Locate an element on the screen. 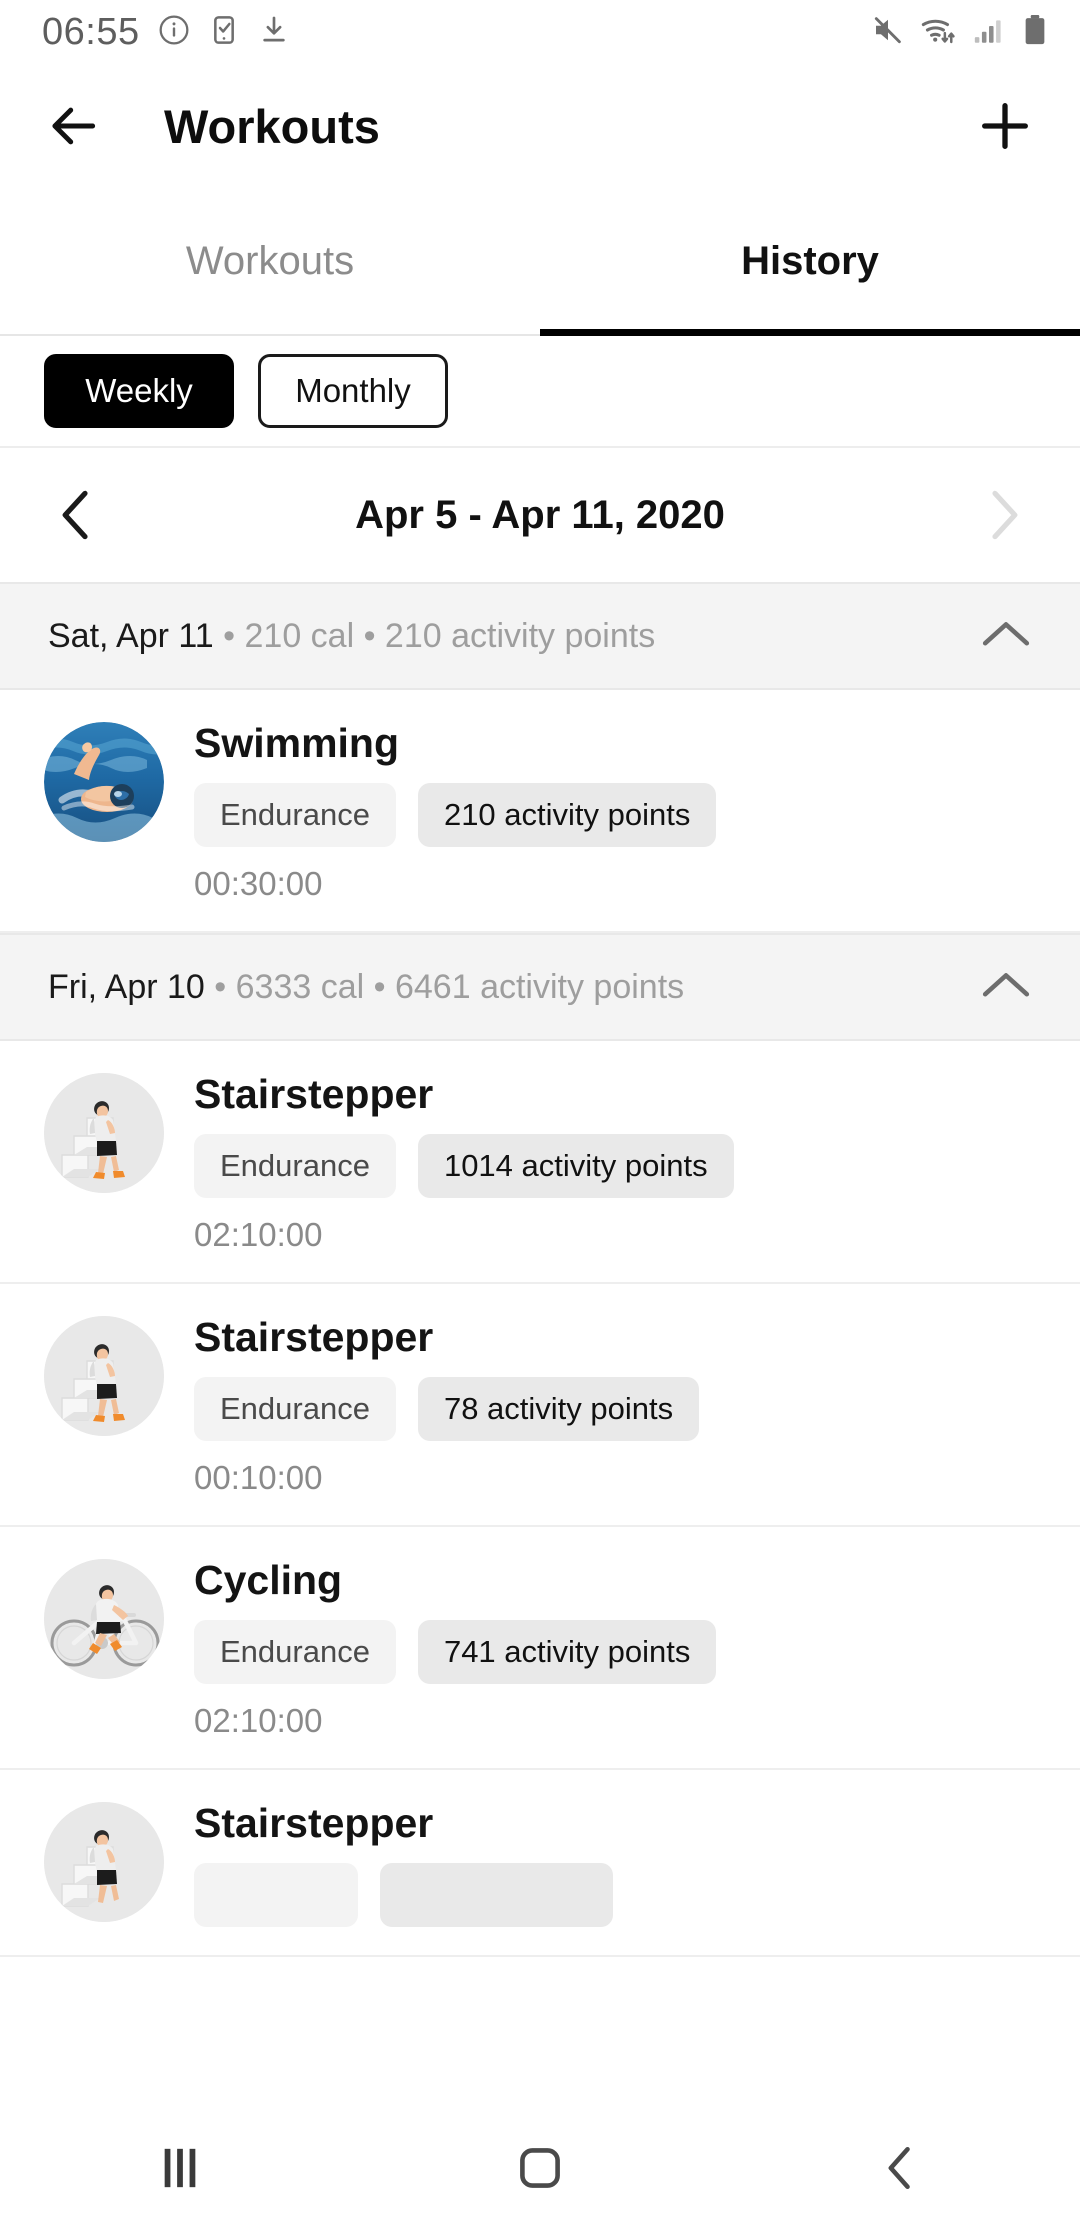 The height and width of the screenshot is (2220, 1080). workout-chips: Endurance 741 activity points is located at coordinates (615, 1652).